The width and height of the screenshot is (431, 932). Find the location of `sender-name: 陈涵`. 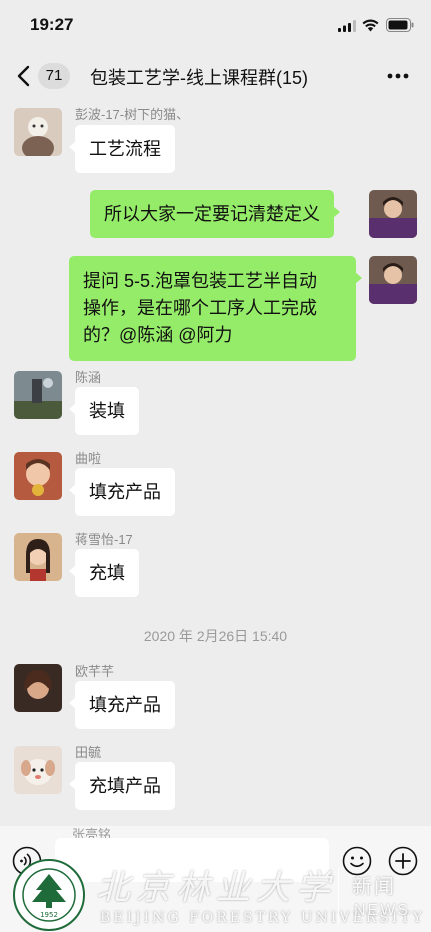

sender-name: 陈涵 is located at coordinates (88, 377).